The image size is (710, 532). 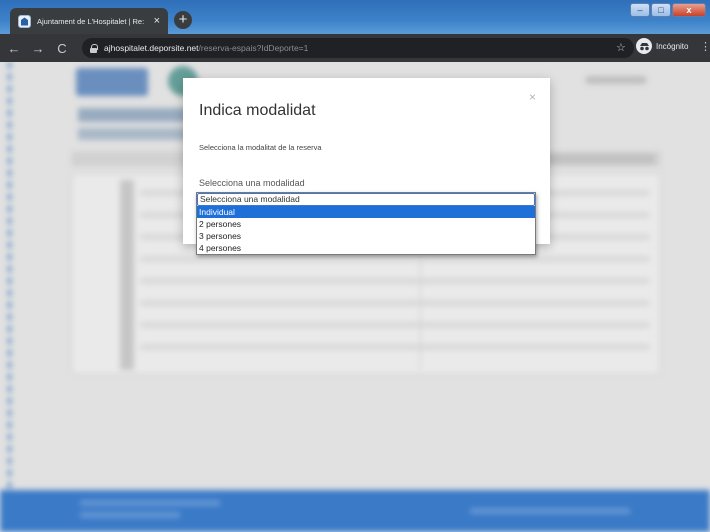 What do you see at coordinates (94, 48) in the screenshot?
I see `lock-icon` at bounding box center [94, 48].